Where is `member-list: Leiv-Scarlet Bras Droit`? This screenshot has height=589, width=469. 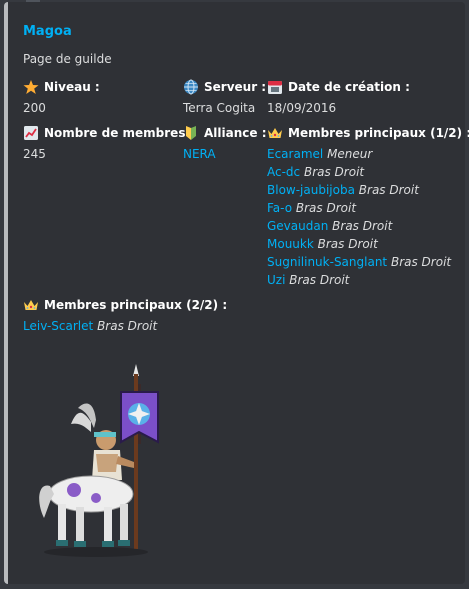
member-list: Leiv-Scarlet Bras Droit is located at coordinates (125, 326).